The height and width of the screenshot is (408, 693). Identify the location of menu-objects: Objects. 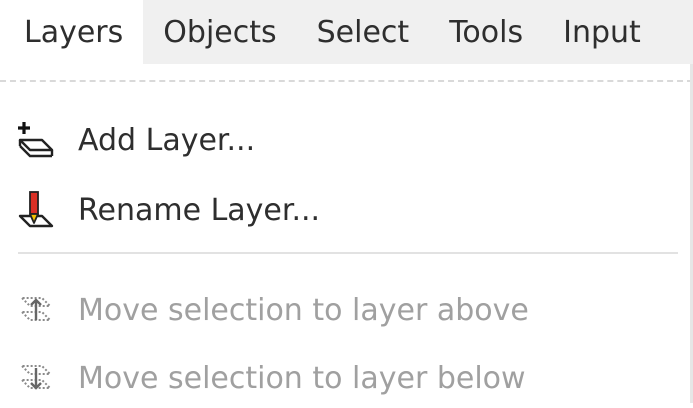
(219, 32).